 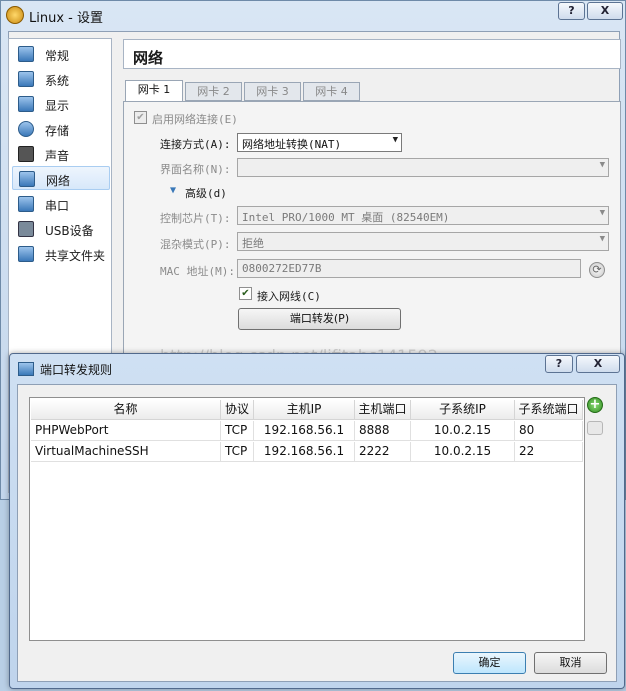 What do you see at coordinates (69, 231) in the screenshot?
I see `sidebar-item-label: USB设备` at bounding box center [69, 231].